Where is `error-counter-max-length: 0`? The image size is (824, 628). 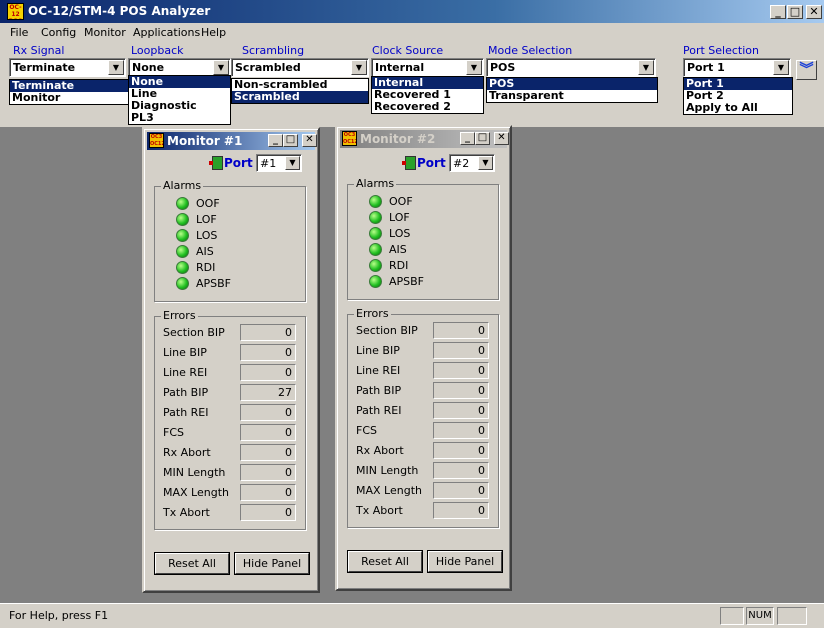
error-counter-max-length: 0 is located at coordinates (268, 492).